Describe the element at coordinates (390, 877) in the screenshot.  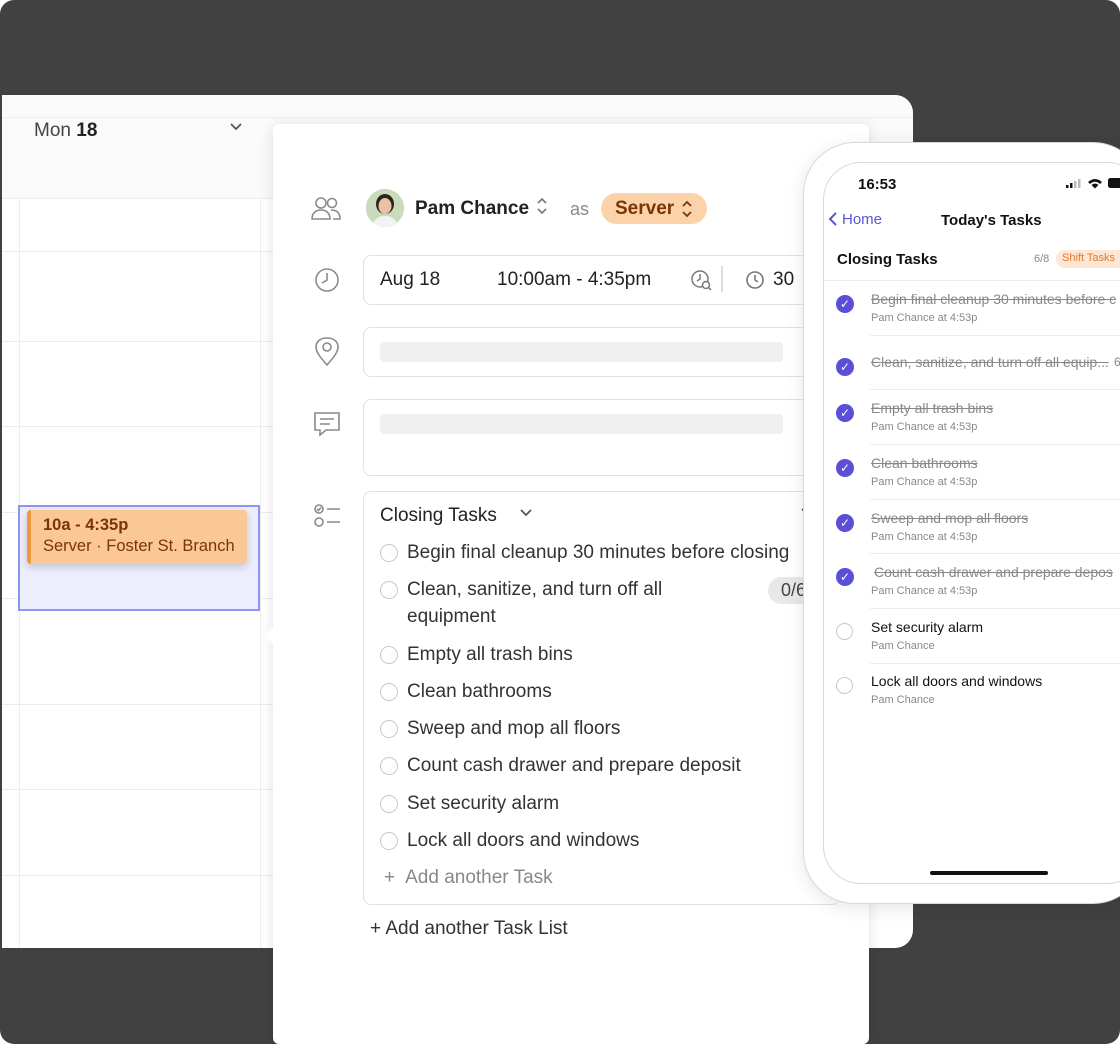
I see `plus-icon: +` at that location.